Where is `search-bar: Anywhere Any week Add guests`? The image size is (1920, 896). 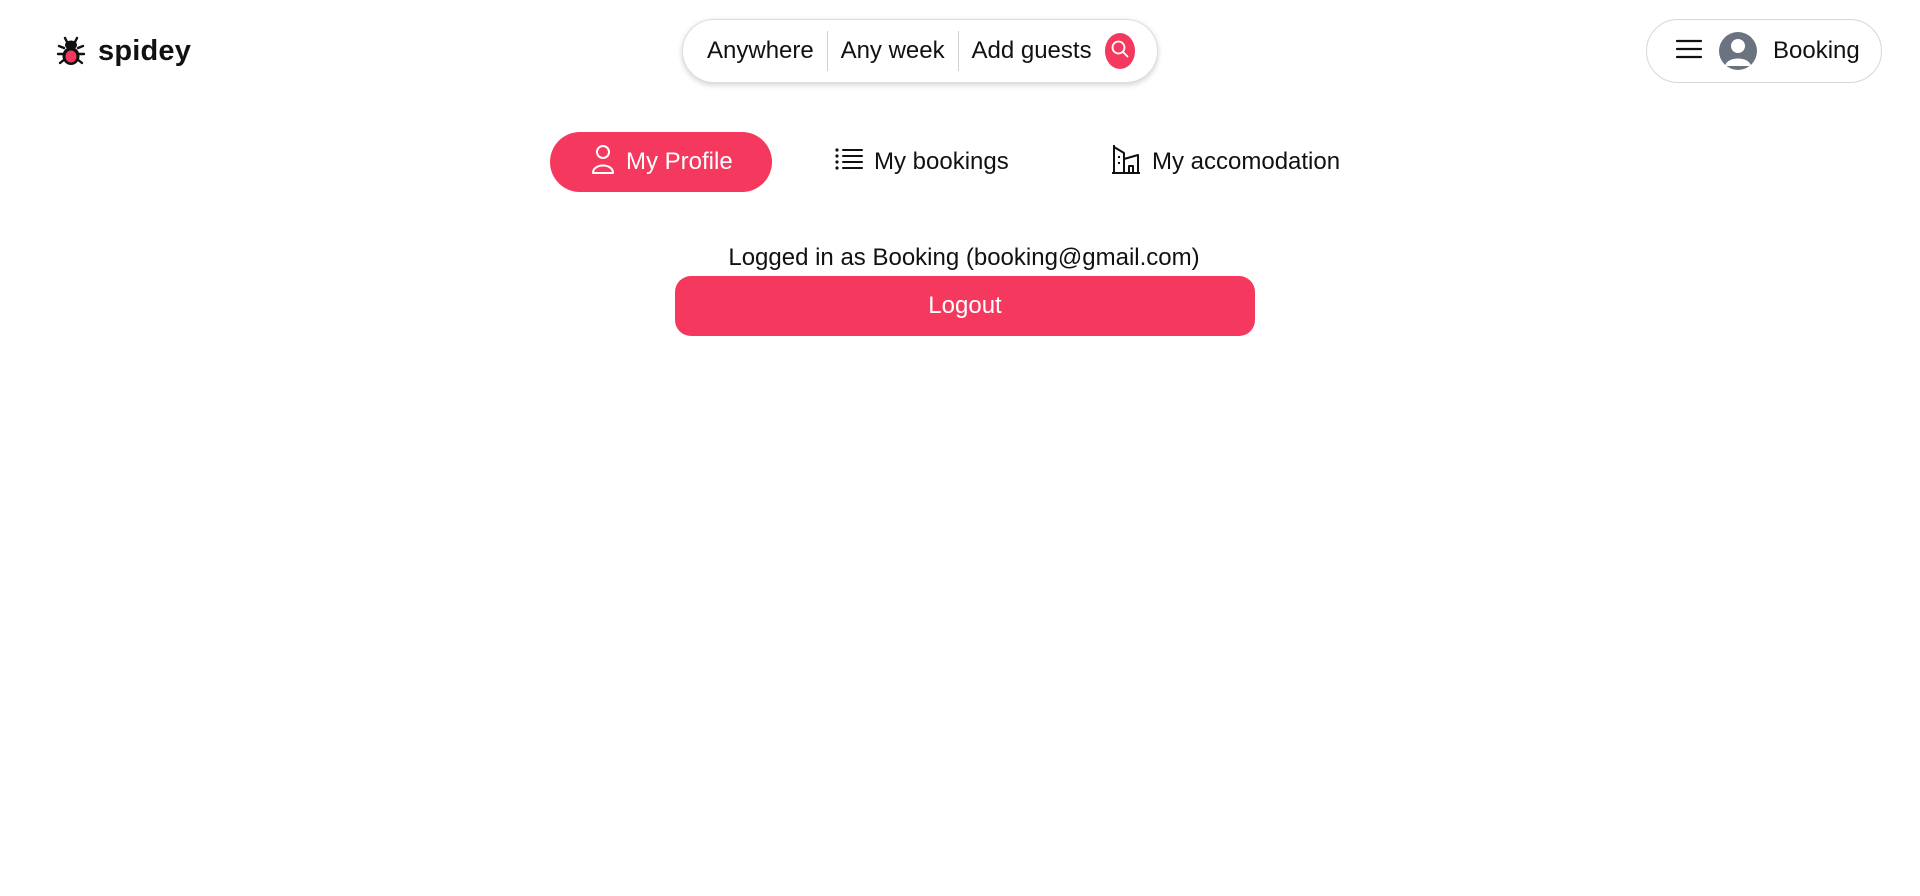 search-bar: Anywhere Any week Add guests is located at coordinates (920, 51).